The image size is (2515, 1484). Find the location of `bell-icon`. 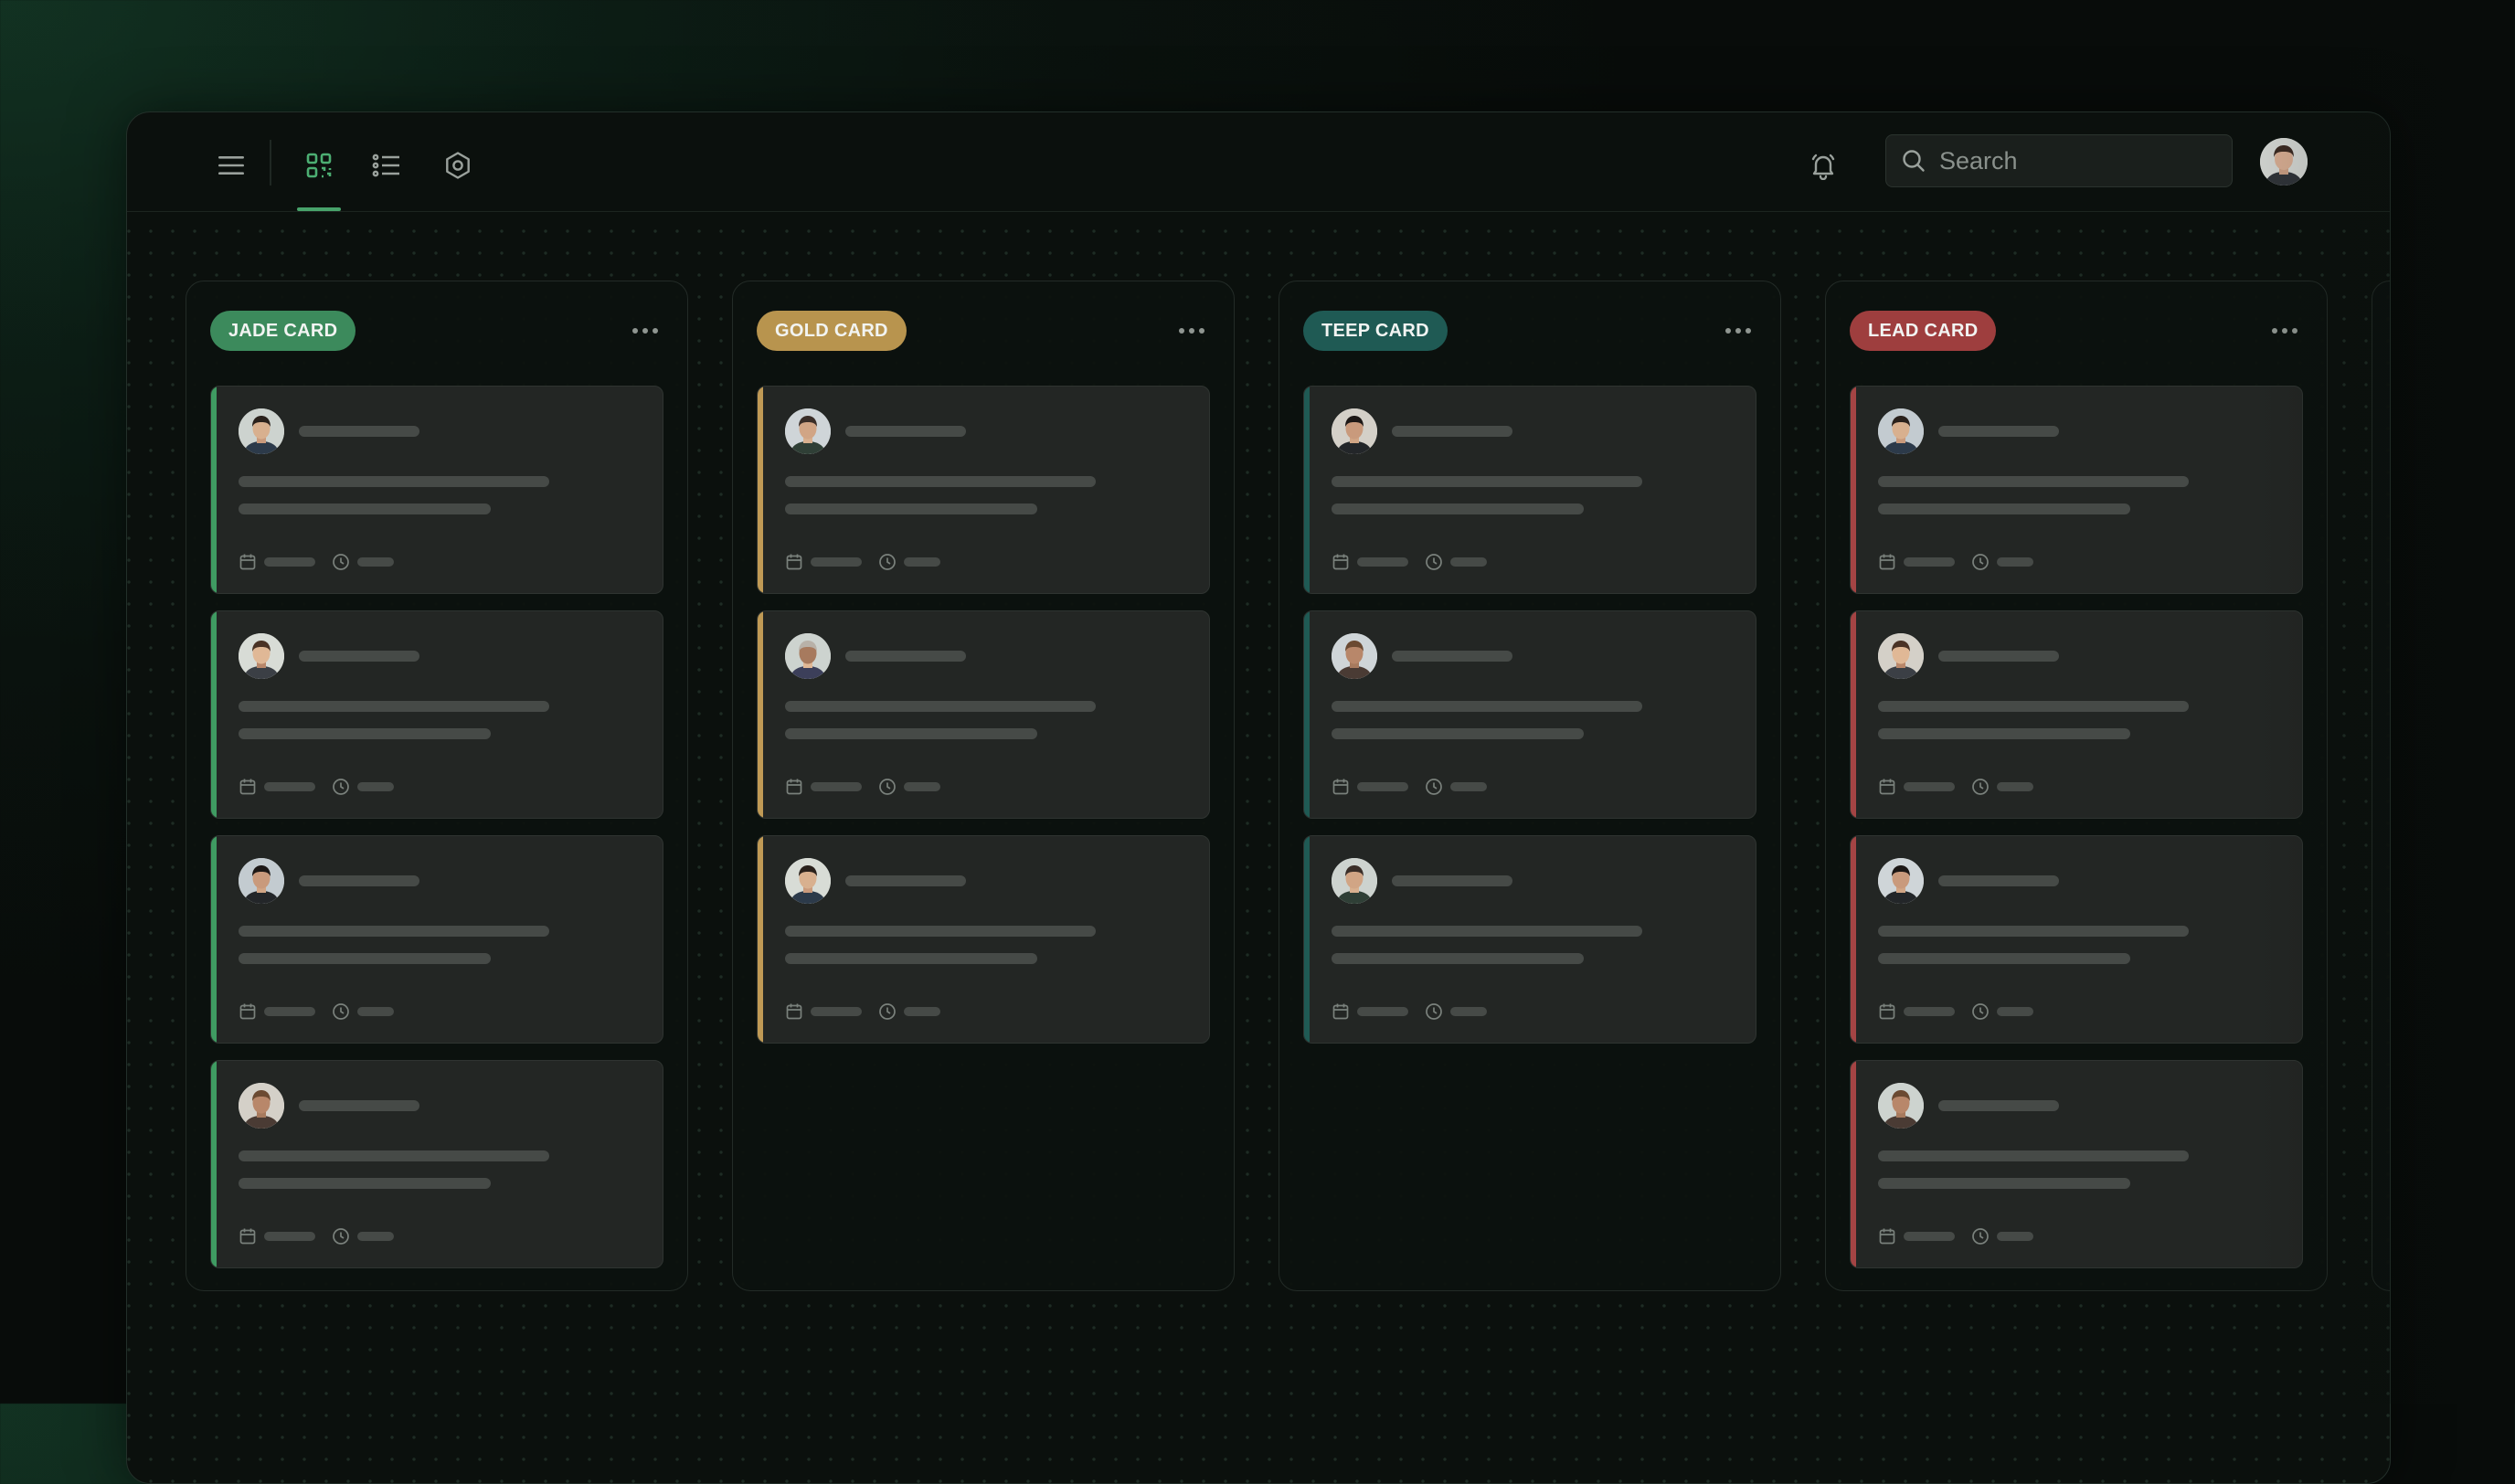

bell-icon is located at coordinates (1823, 167).